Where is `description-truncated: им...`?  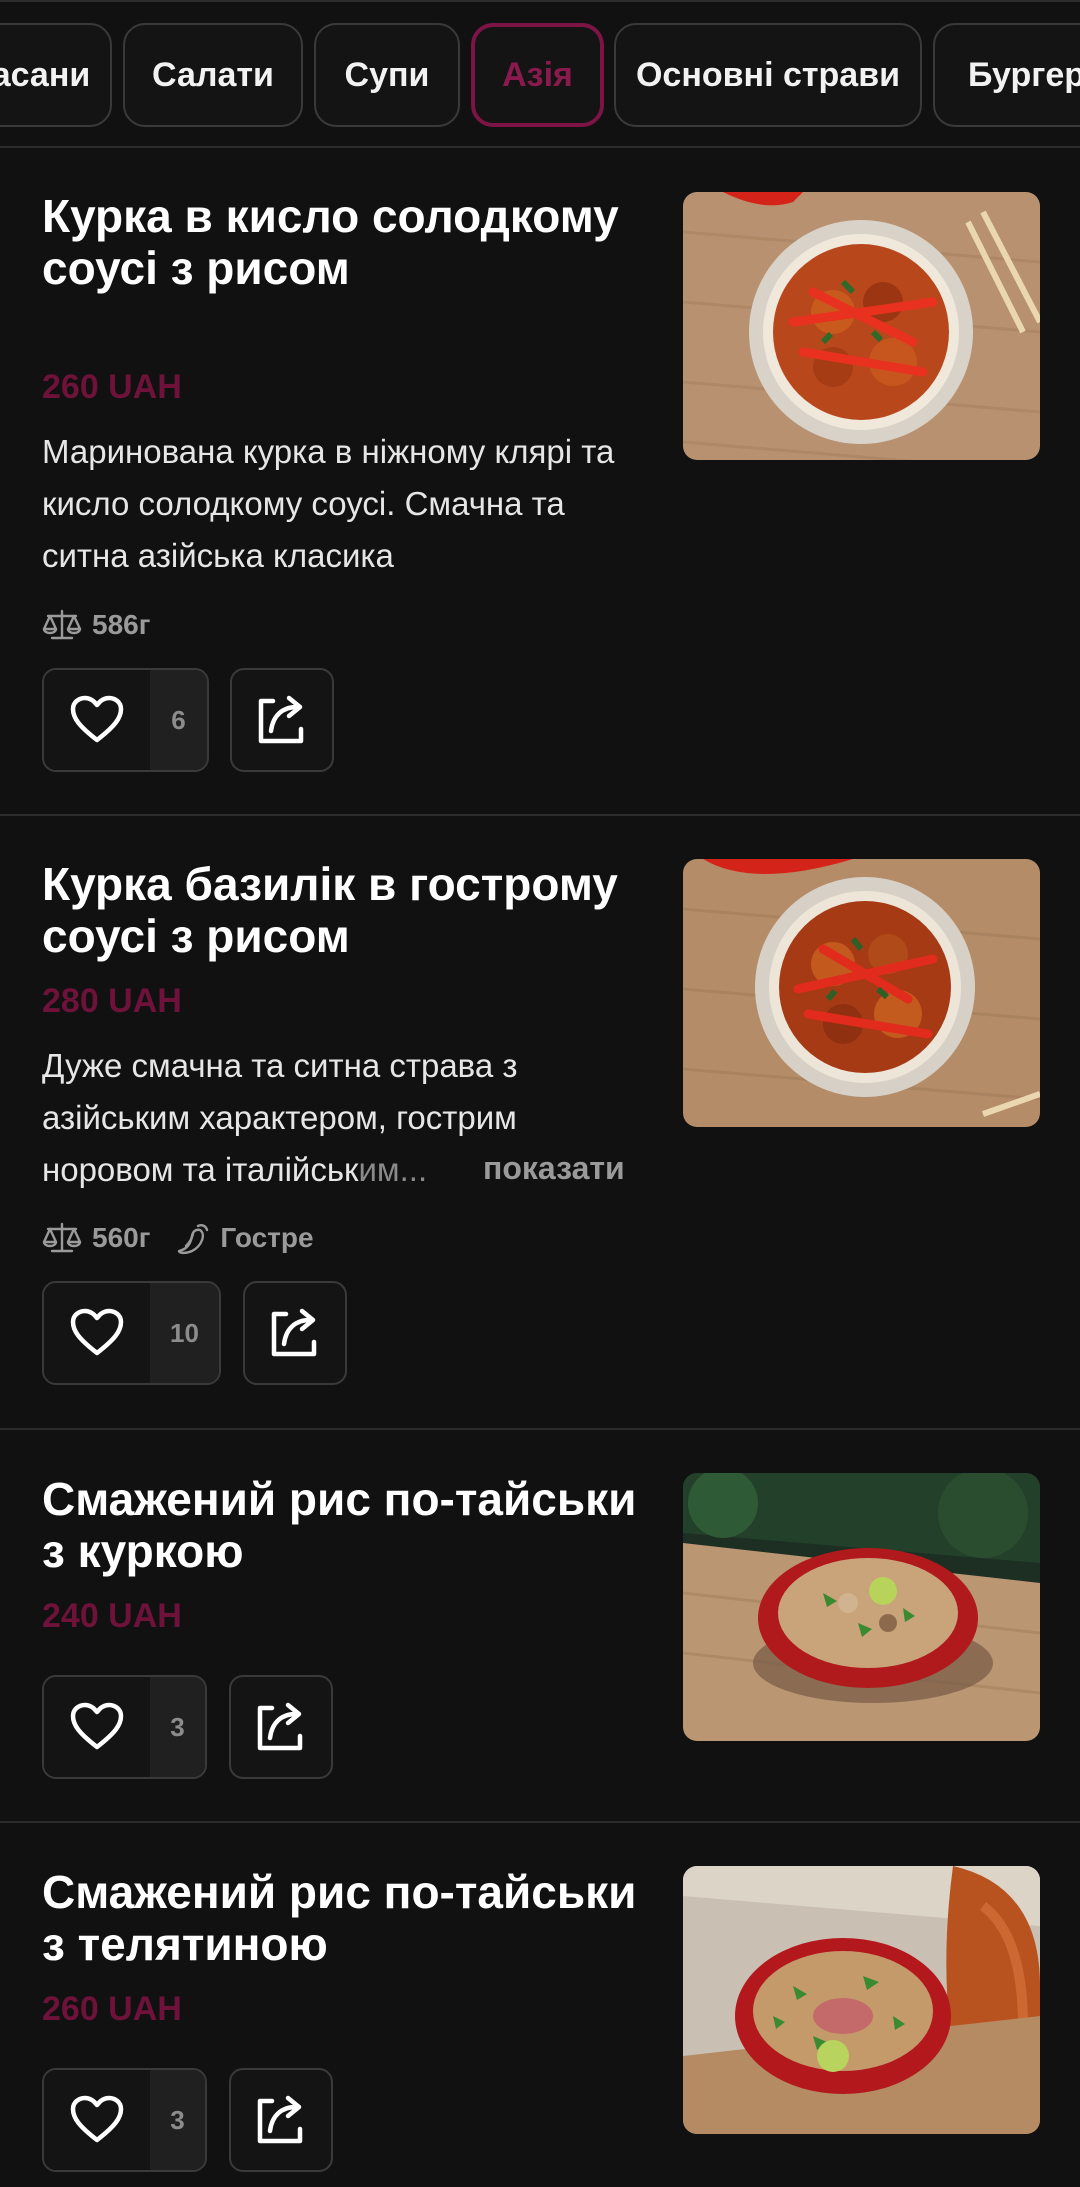
description-truncated: им... is located at coordinates (393, 1169).